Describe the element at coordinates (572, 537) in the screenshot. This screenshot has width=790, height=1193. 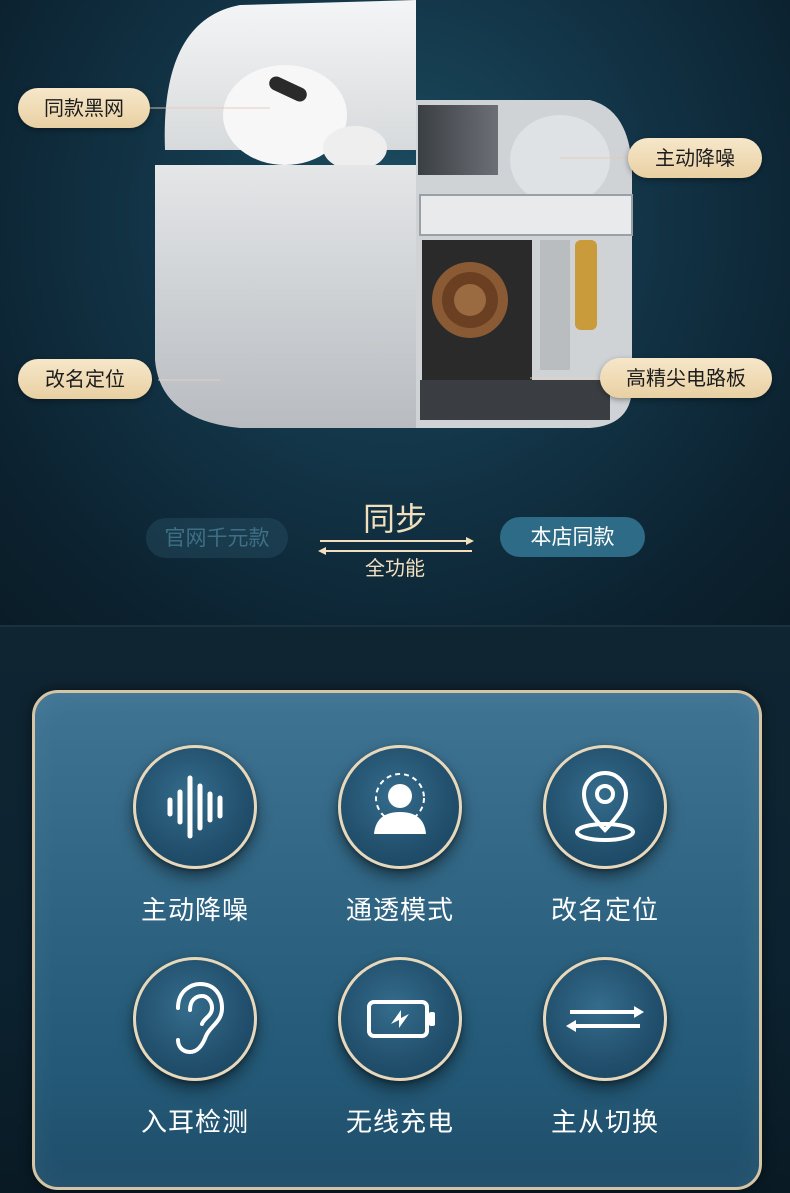
I see `store-model-pill: 本店同款` at that location.